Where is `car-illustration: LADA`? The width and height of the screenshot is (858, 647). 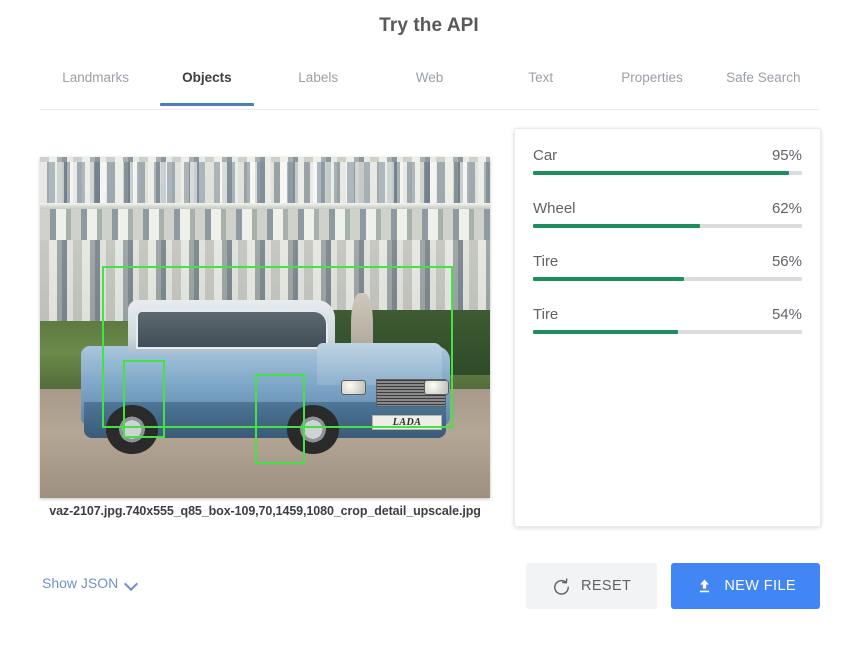 car-illustration: LADA is located at coordinates (265, 382).